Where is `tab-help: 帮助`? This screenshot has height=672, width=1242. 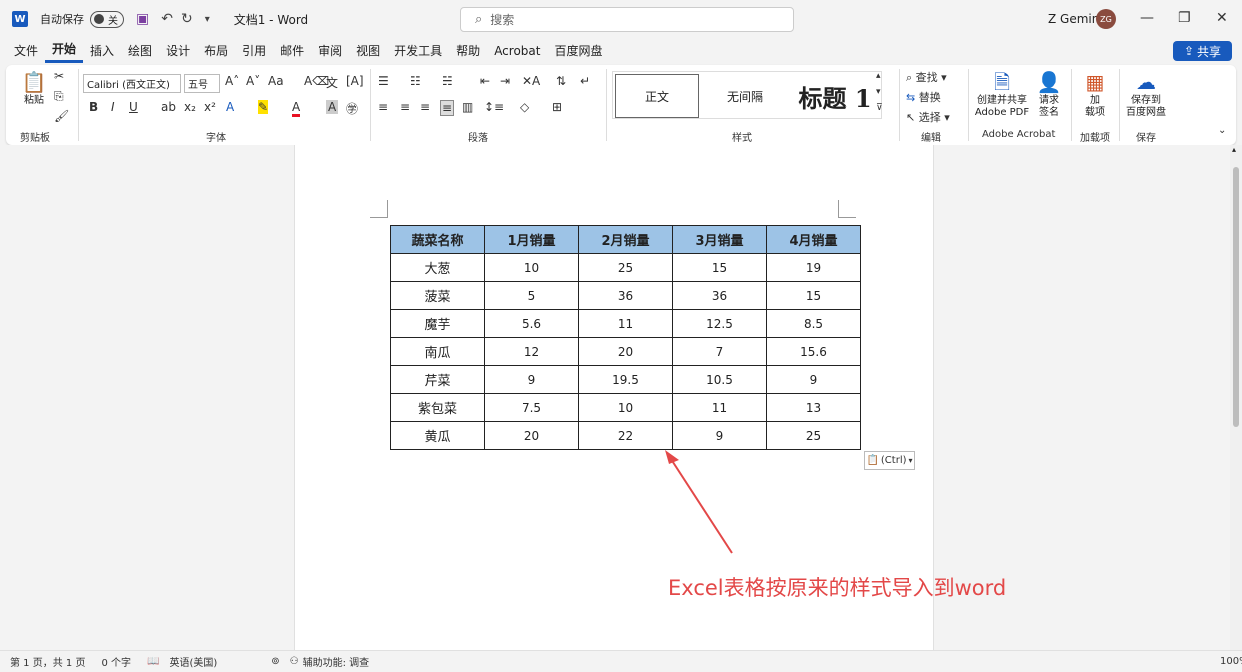
tab-help: 帮助 is located at coordinates (468, 51).